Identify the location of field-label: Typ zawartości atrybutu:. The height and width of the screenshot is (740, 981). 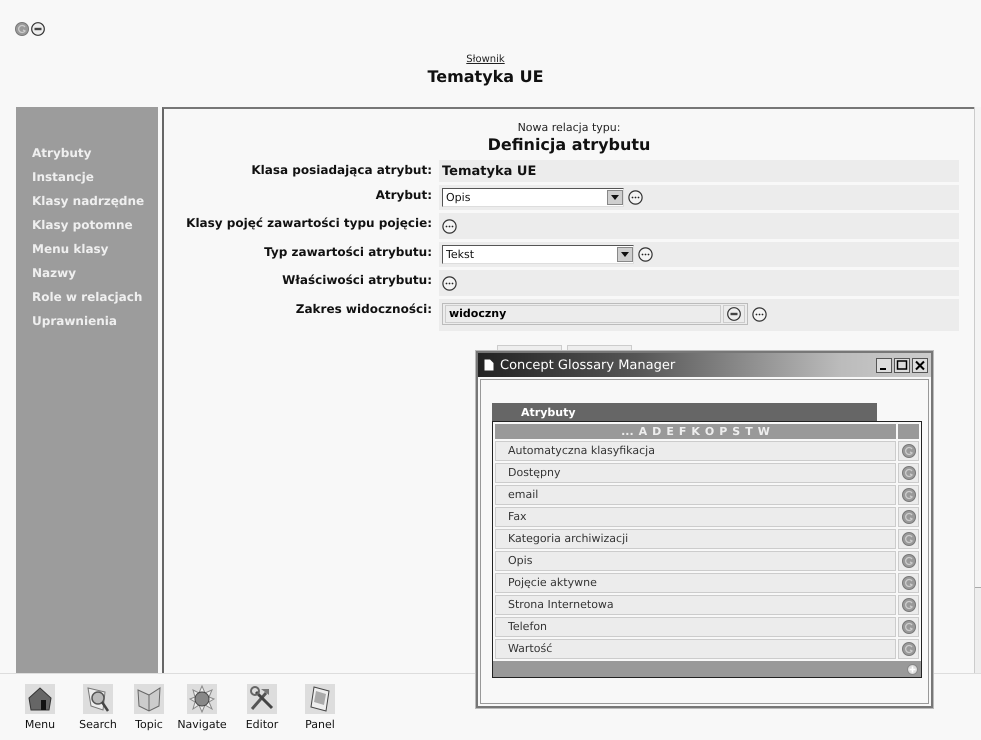
(347, 252).